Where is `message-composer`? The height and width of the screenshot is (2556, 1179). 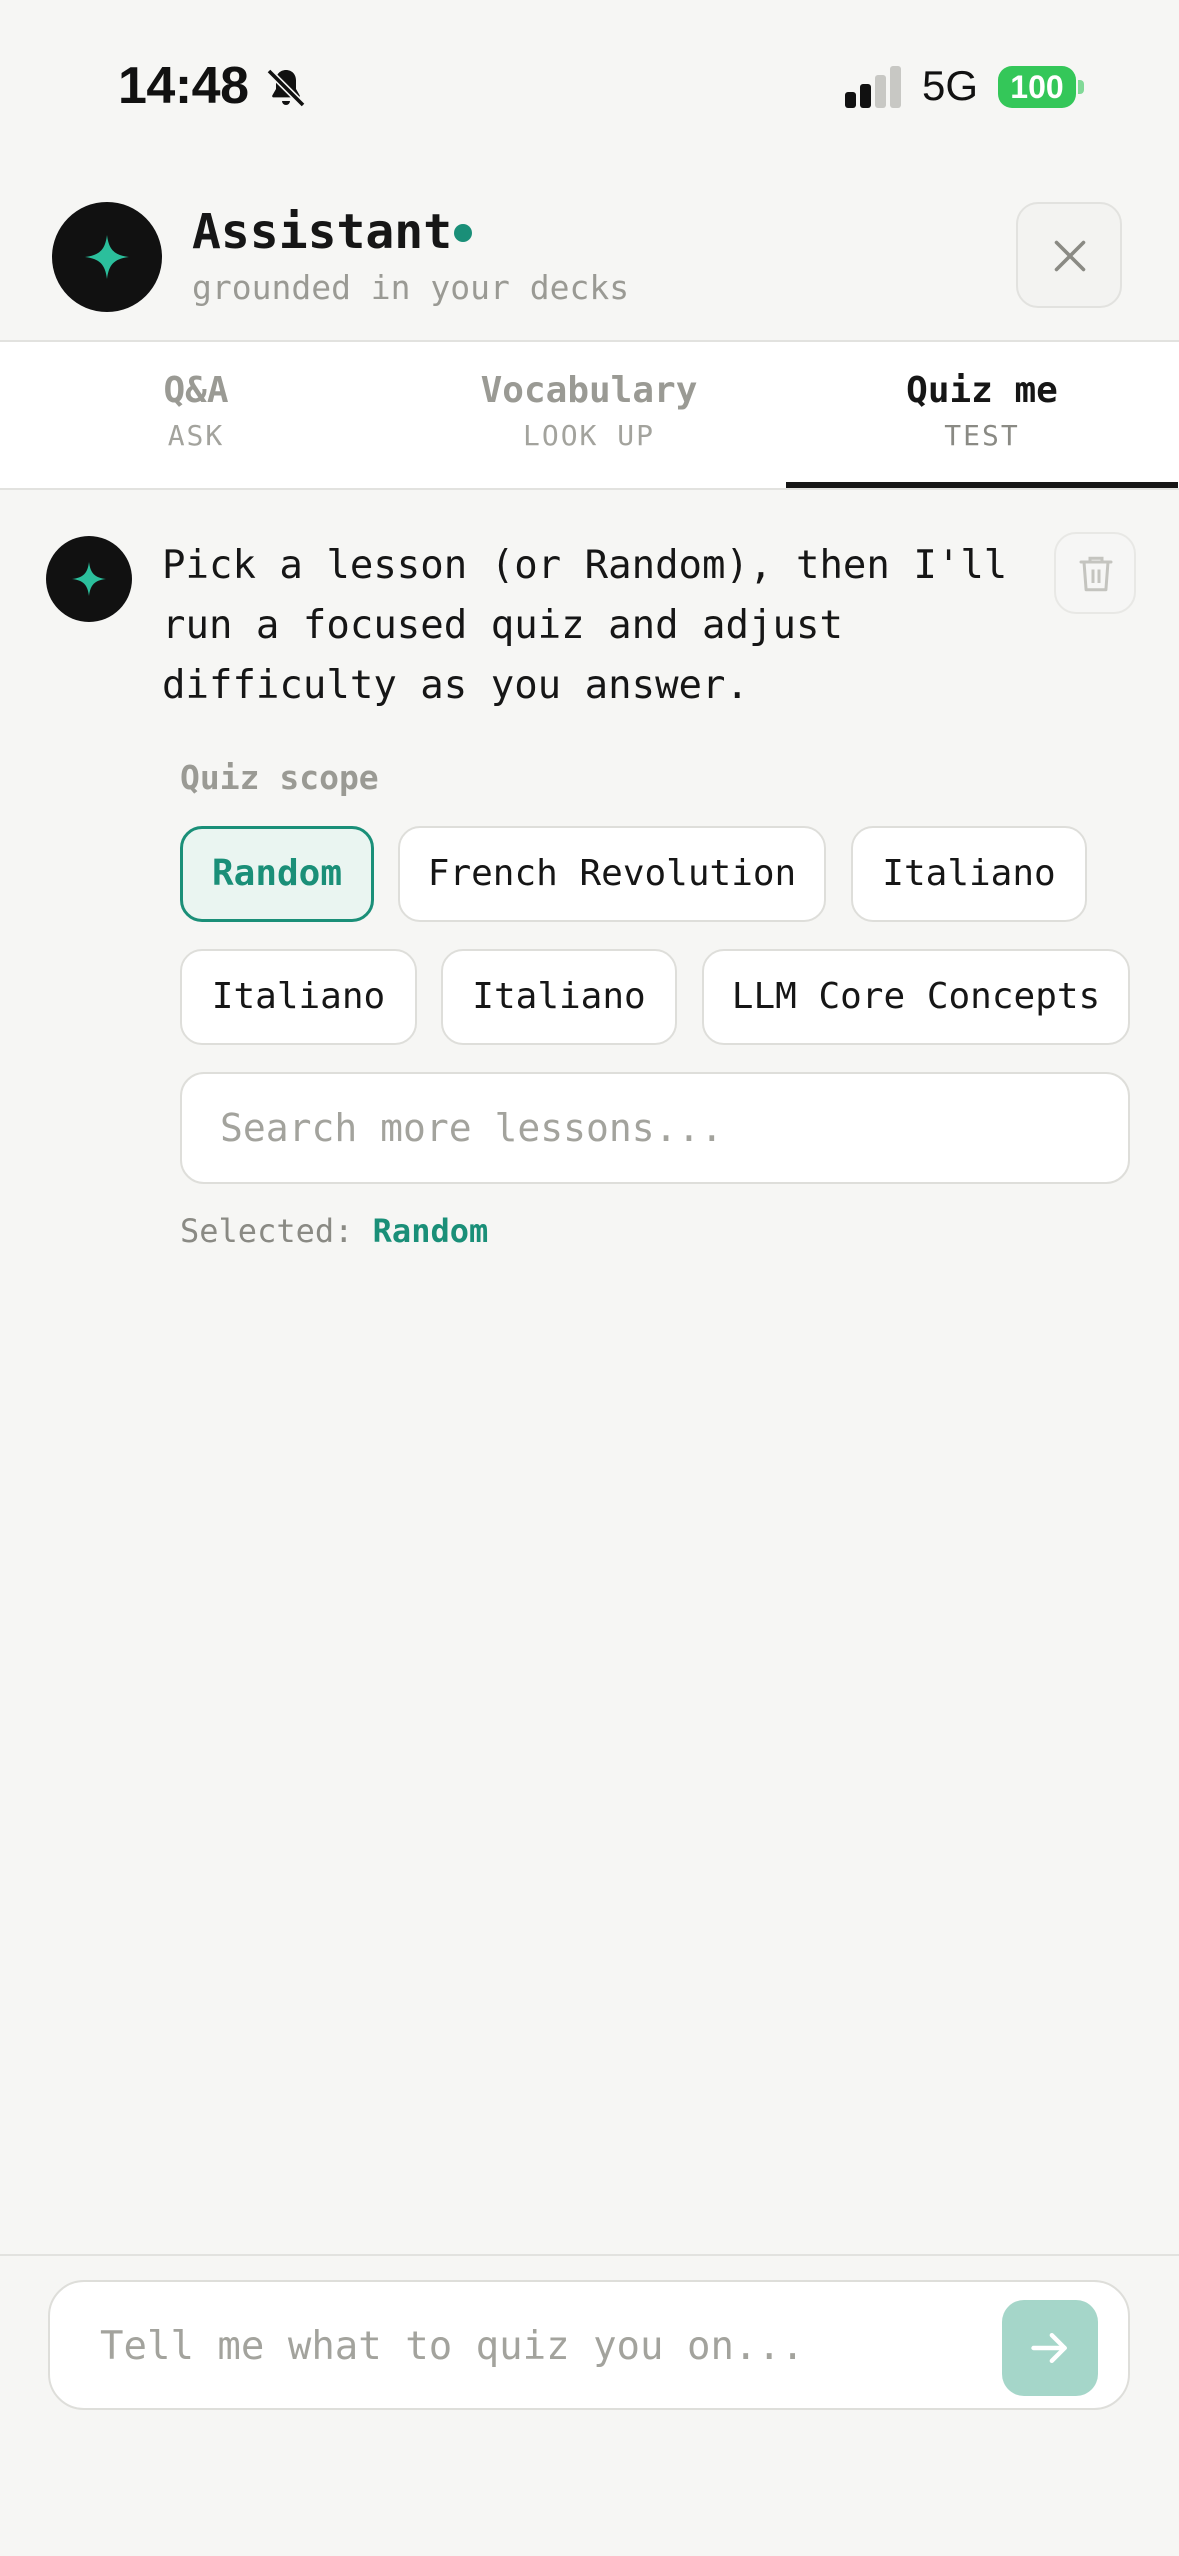
message-composer is located at coordinates (589, 2345).